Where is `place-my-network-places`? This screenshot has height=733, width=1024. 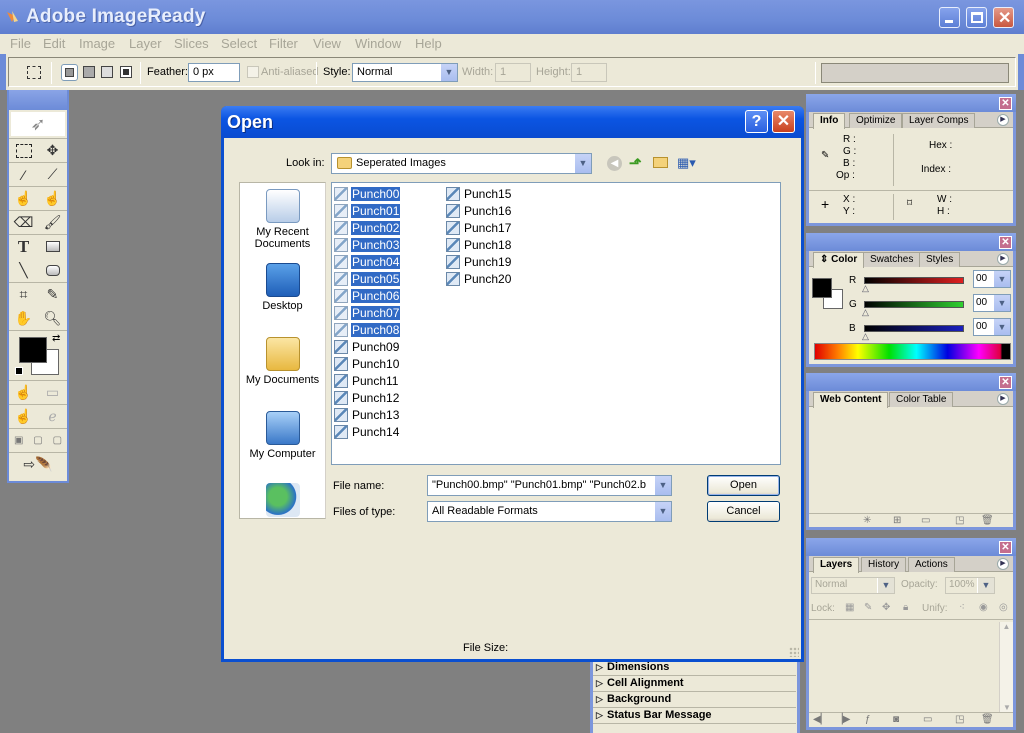 place-my-network-places is located at coordinates (282, 501).